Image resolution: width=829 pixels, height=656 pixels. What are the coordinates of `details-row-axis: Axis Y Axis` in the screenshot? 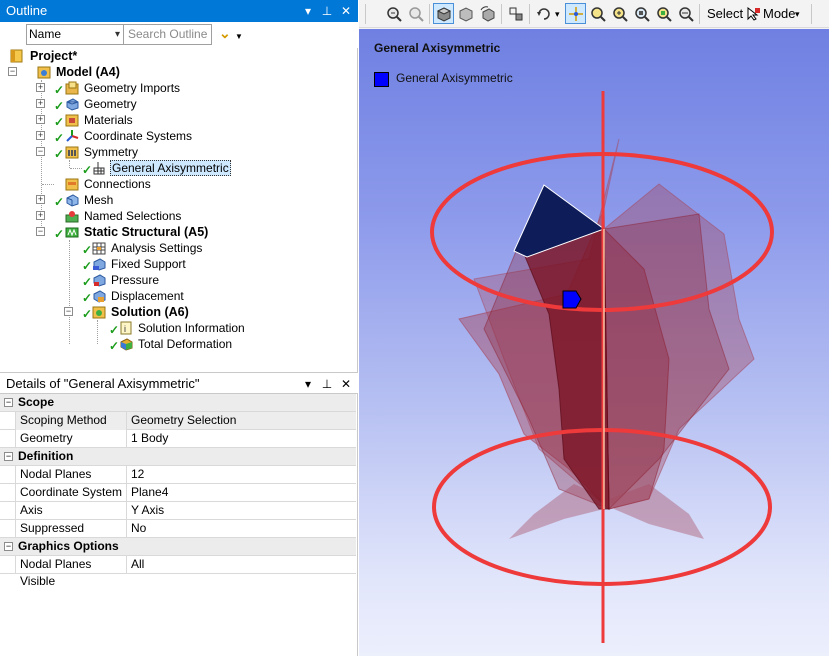 It's located at (178, 511).